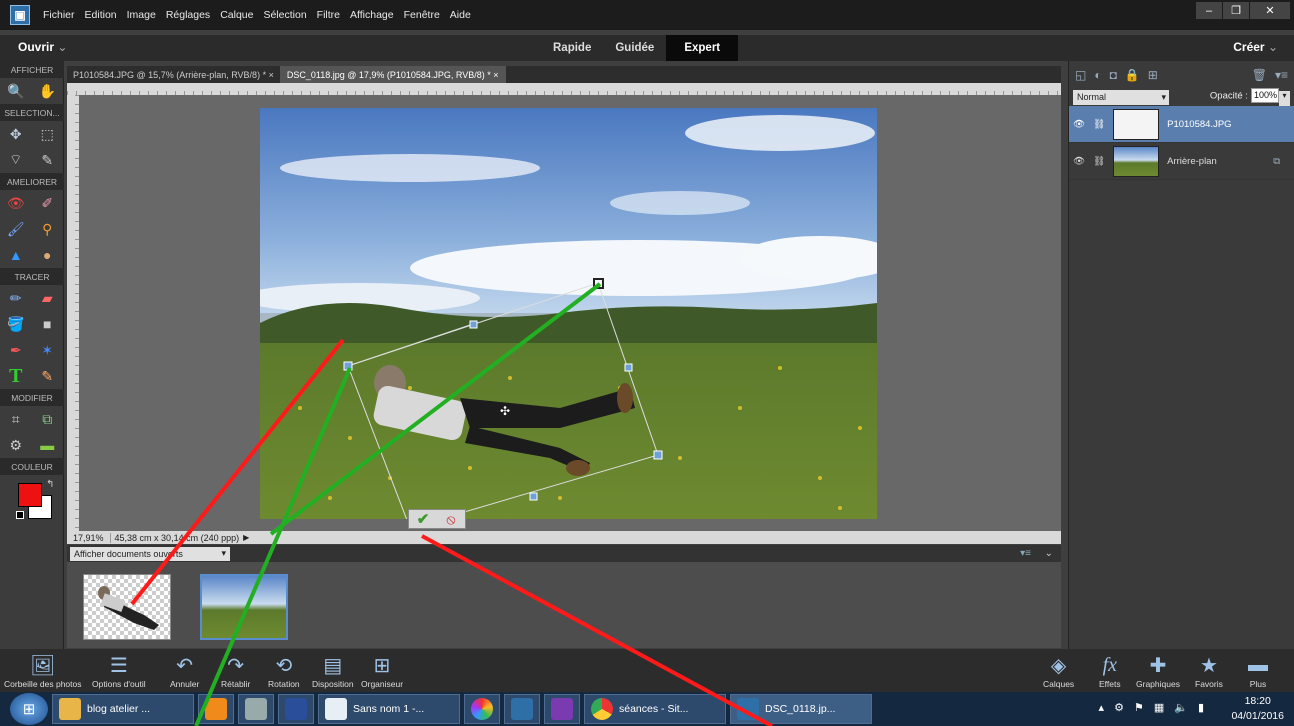  What do you see at coordinates (1153, 75) in the screenshot?
I see `lock-transparency-icon: ⊞` at bounding box center [1153, 75].